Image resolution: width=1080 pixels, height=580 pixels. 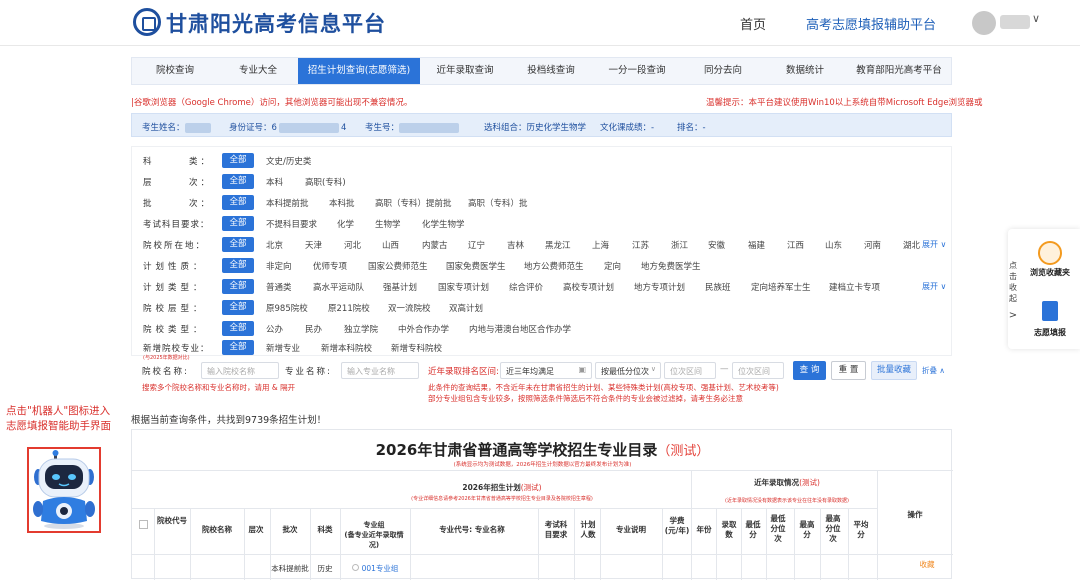 What do you see at coordinates (1050, 332) in the screenshot?
I see `fill-volunteer-button: 志愿填报` at bounding box center [1050, 332].